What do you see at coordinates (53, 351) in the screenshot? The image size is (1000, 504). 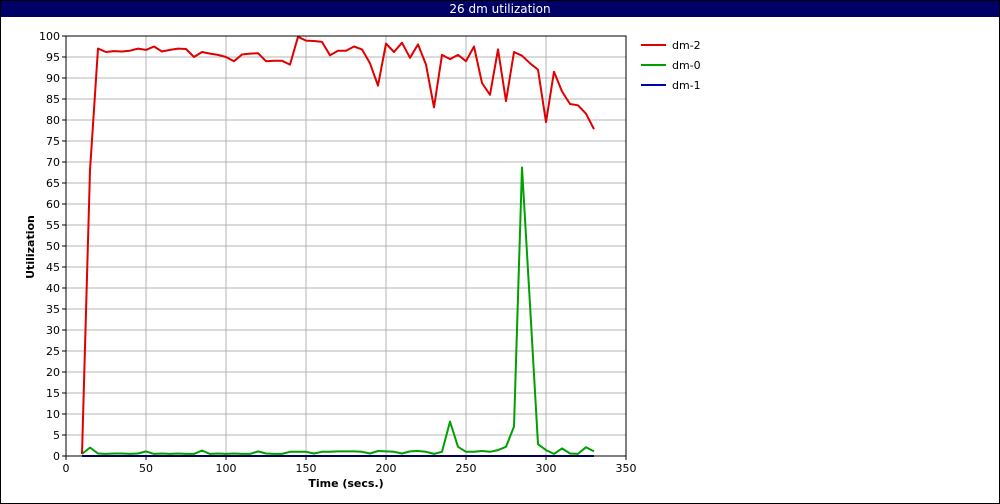 I see `y-tick-label: 25` at bounding box center [53, 351].